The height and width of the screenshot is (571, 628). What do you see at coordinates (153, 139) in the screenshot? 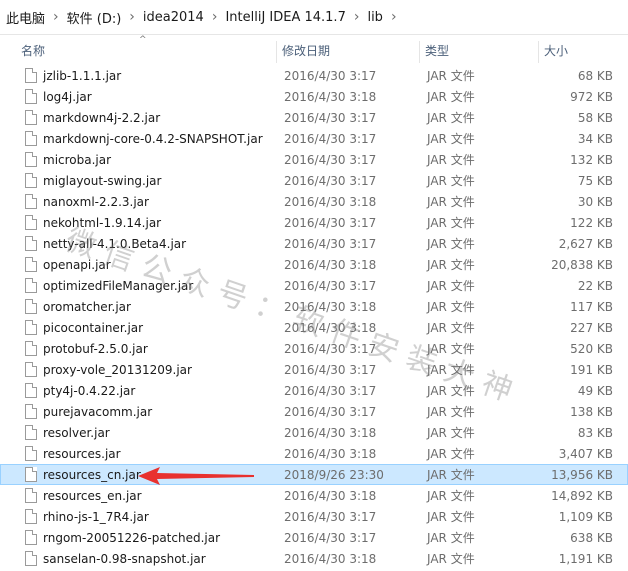
I see `file-name: markdownj-core-0.4.2-SNAPSHOT.jar` at bounding box center [153, 139].